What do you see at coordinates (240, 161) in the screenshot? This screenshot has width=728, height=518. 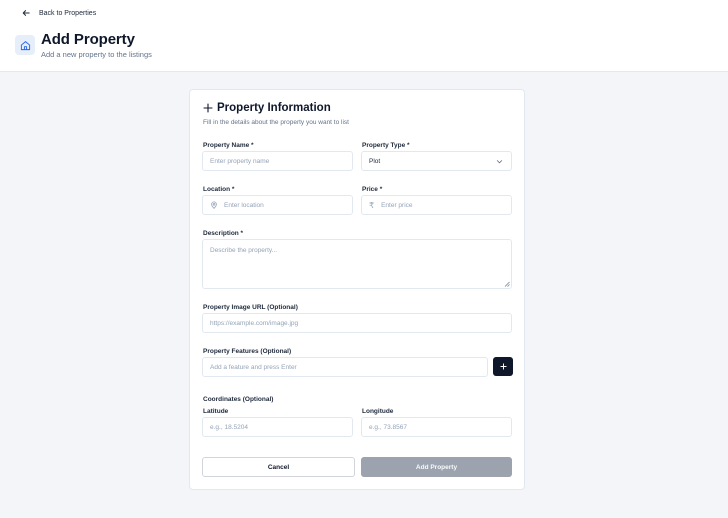 I see `property-name-placeholder: Enter property name` at bounding box center [240, 161].